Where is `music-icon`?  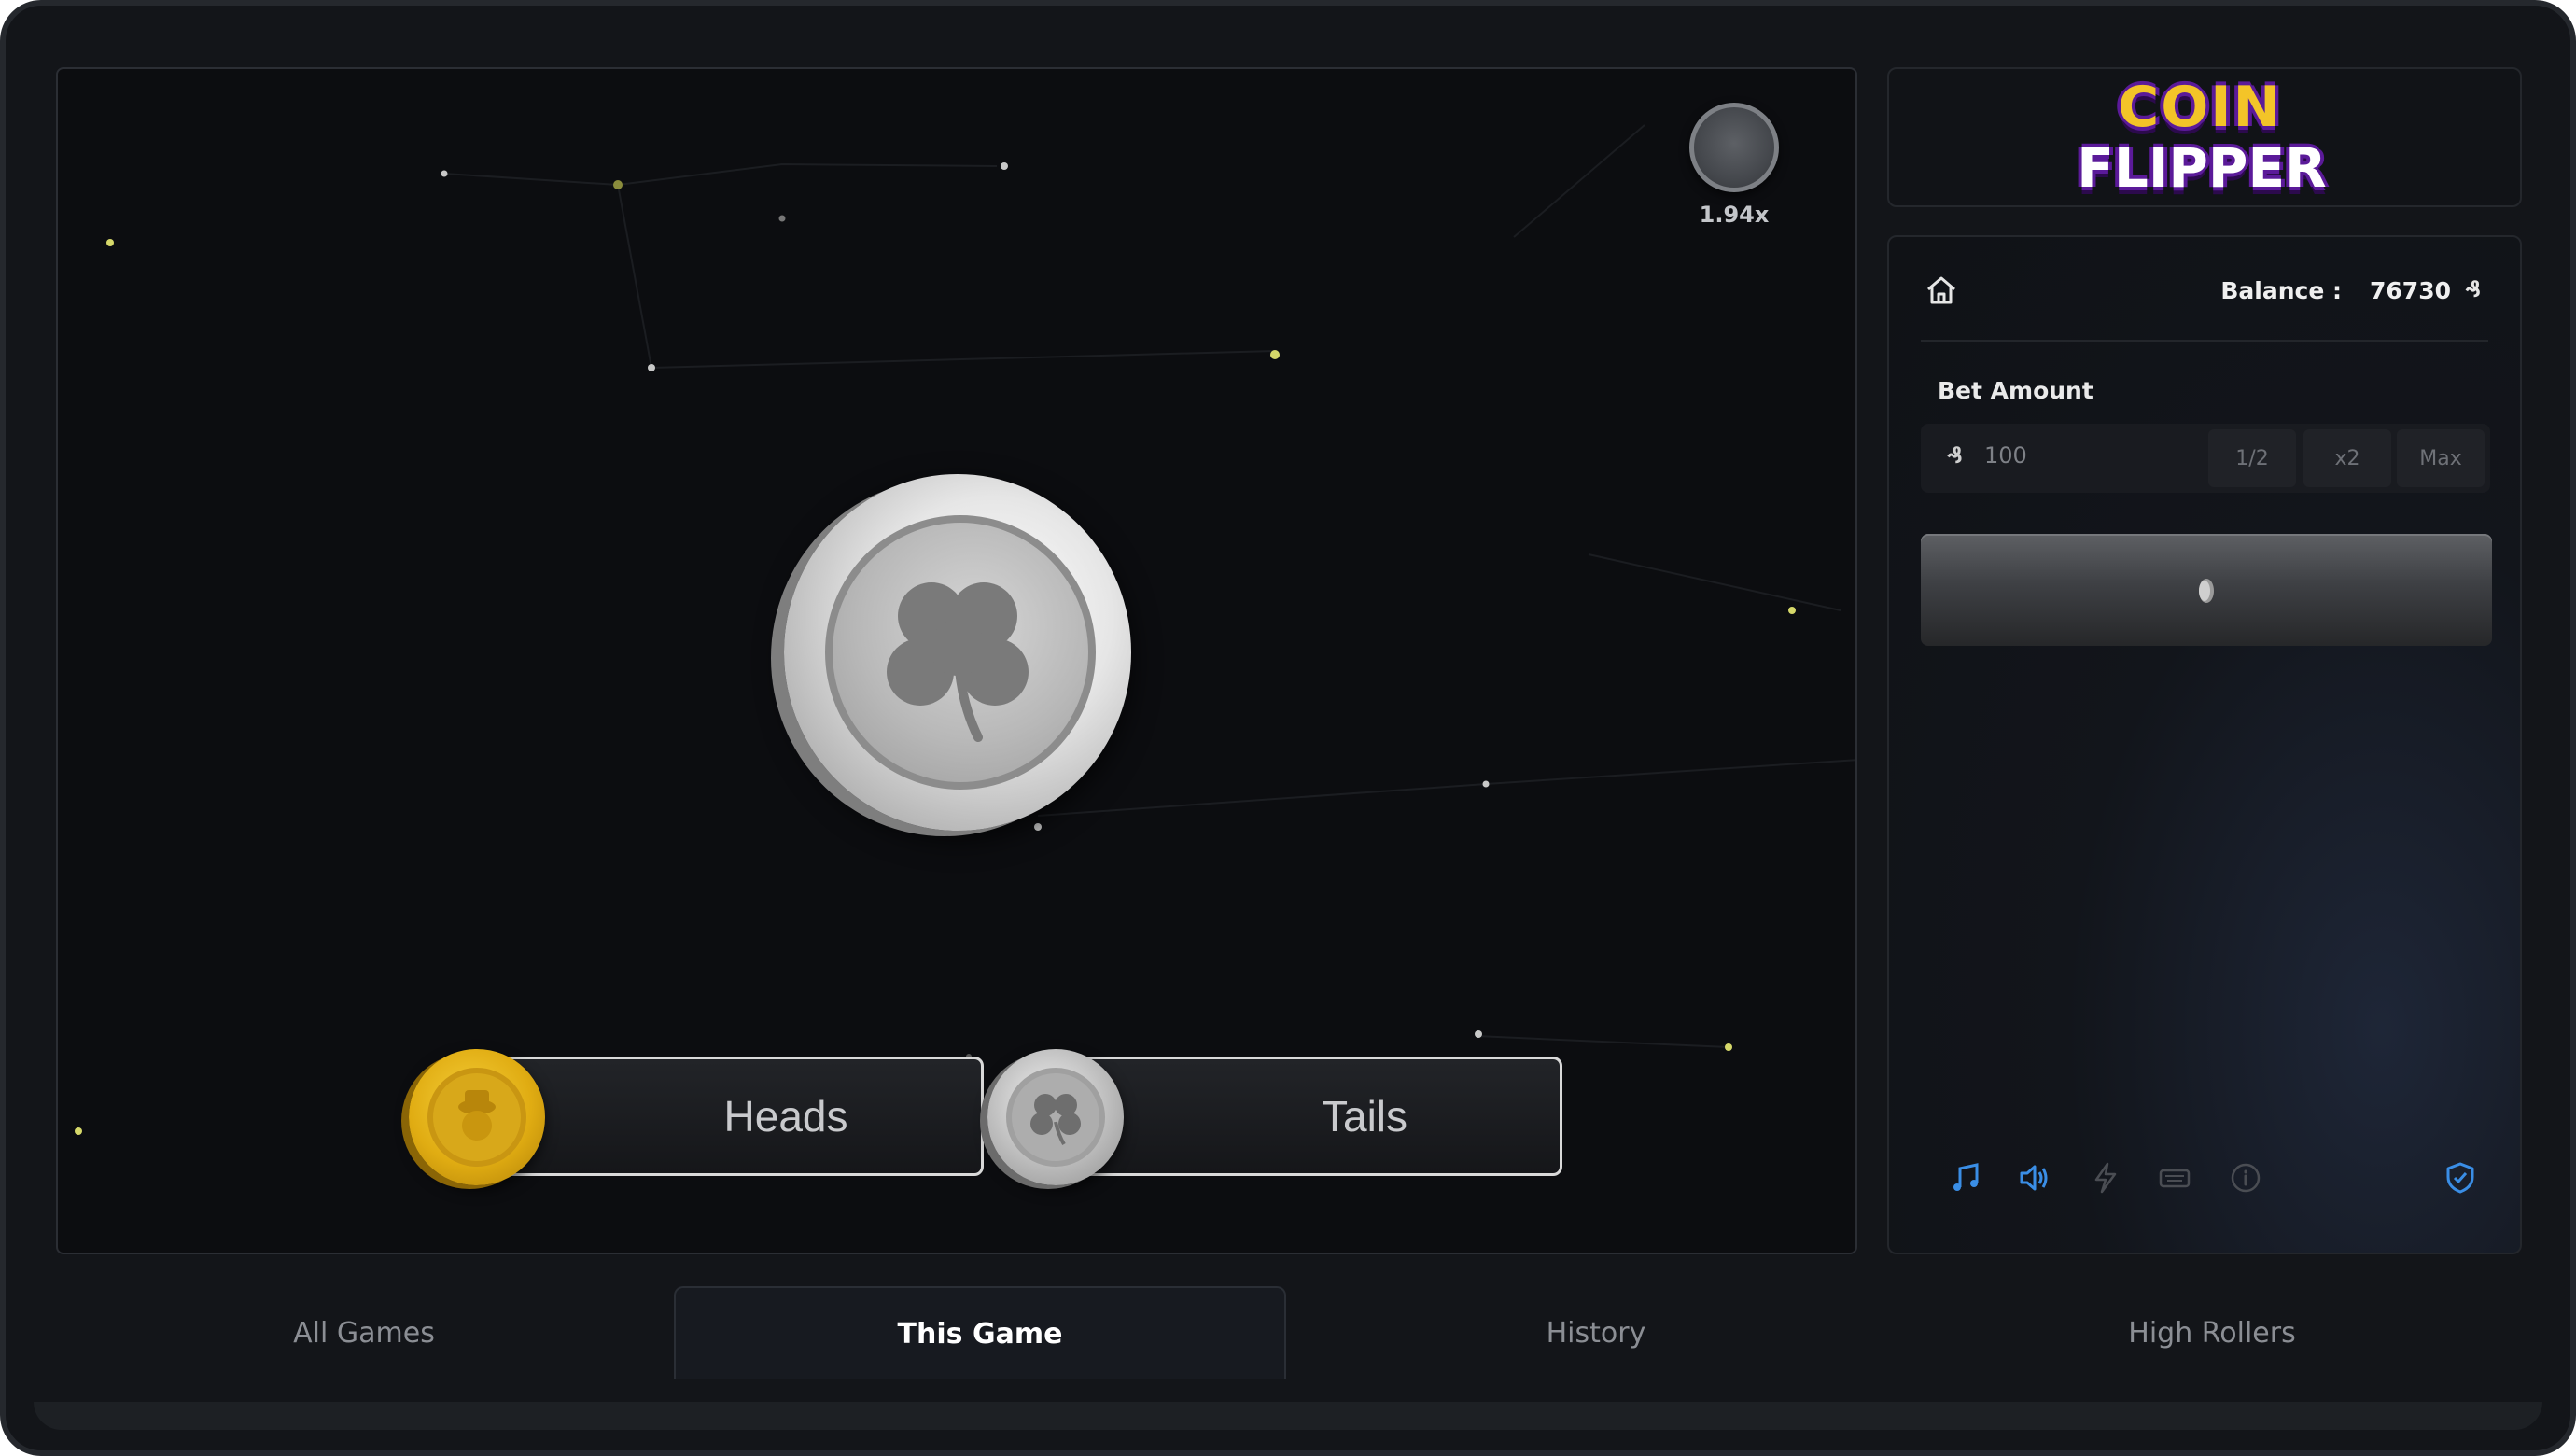 music-icon is located at coordinates (1965, 1178).